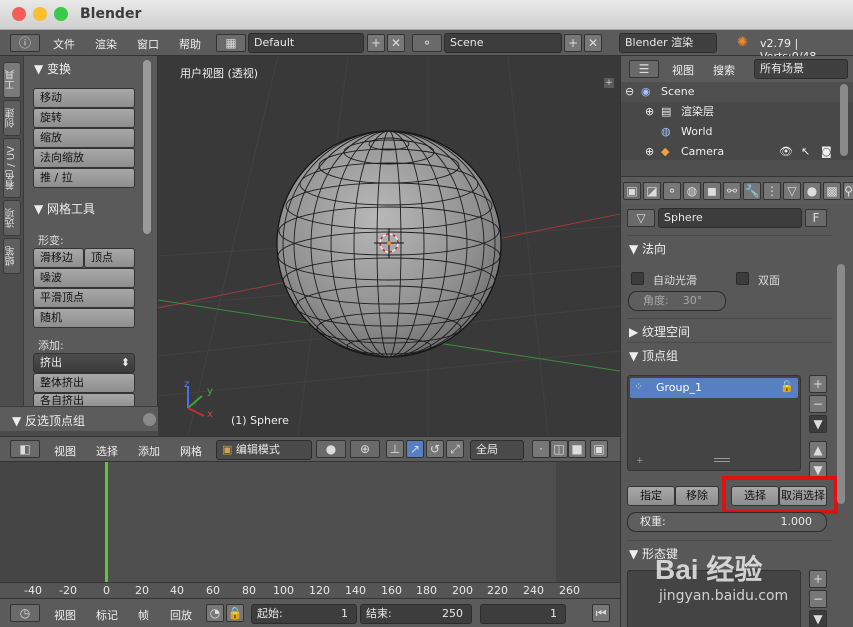 The height and width of the screenshot is (627, 853). I want to click on render-engine-select: Blender 渲染, so click(668, 43).